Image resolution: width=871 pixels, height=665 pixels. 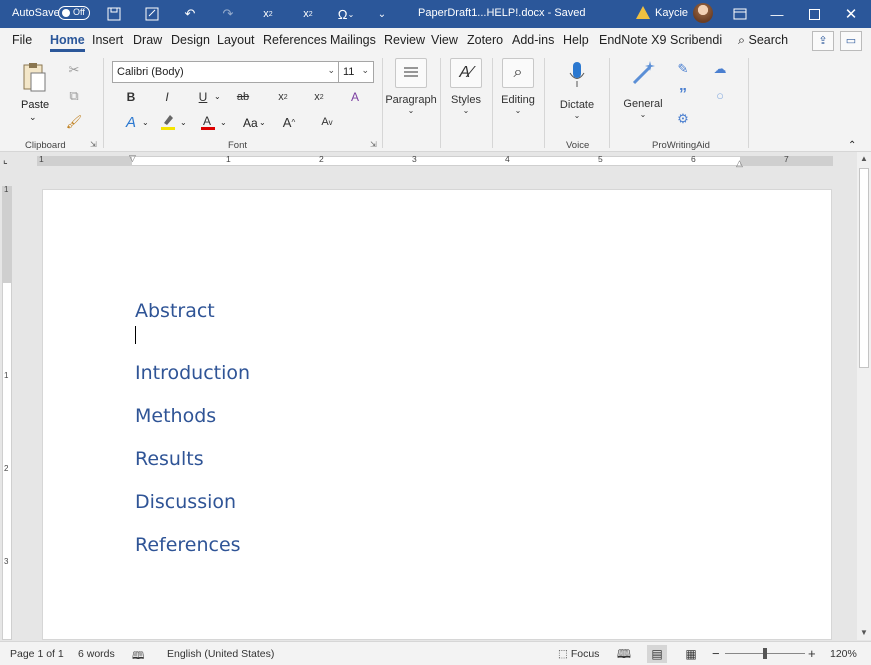 I want to click on highlight-icon, so click(x=168, y=122).